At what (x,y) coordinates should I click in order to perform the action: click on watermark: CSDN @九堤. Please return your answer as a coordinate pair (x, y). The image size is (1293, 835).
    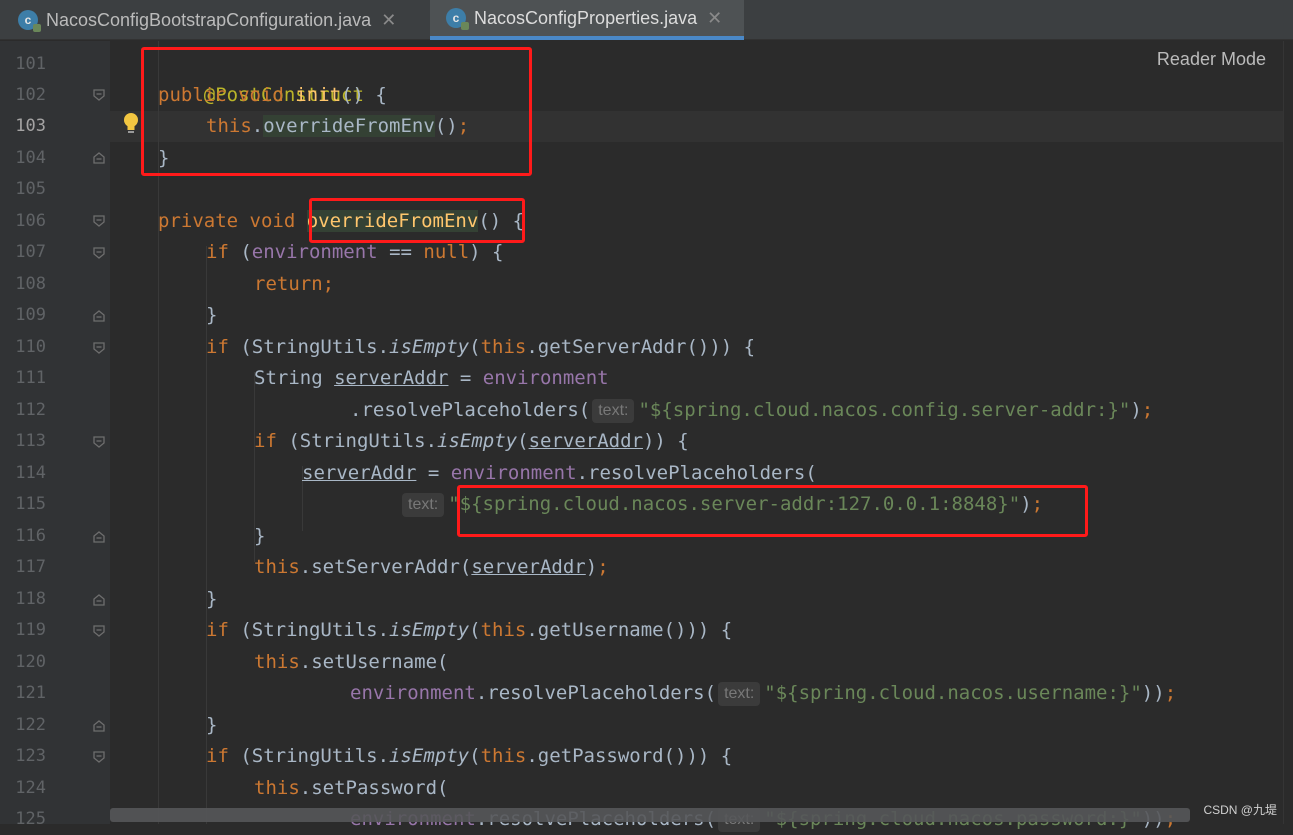
    Looking at the image, I should click on (1240, 810).